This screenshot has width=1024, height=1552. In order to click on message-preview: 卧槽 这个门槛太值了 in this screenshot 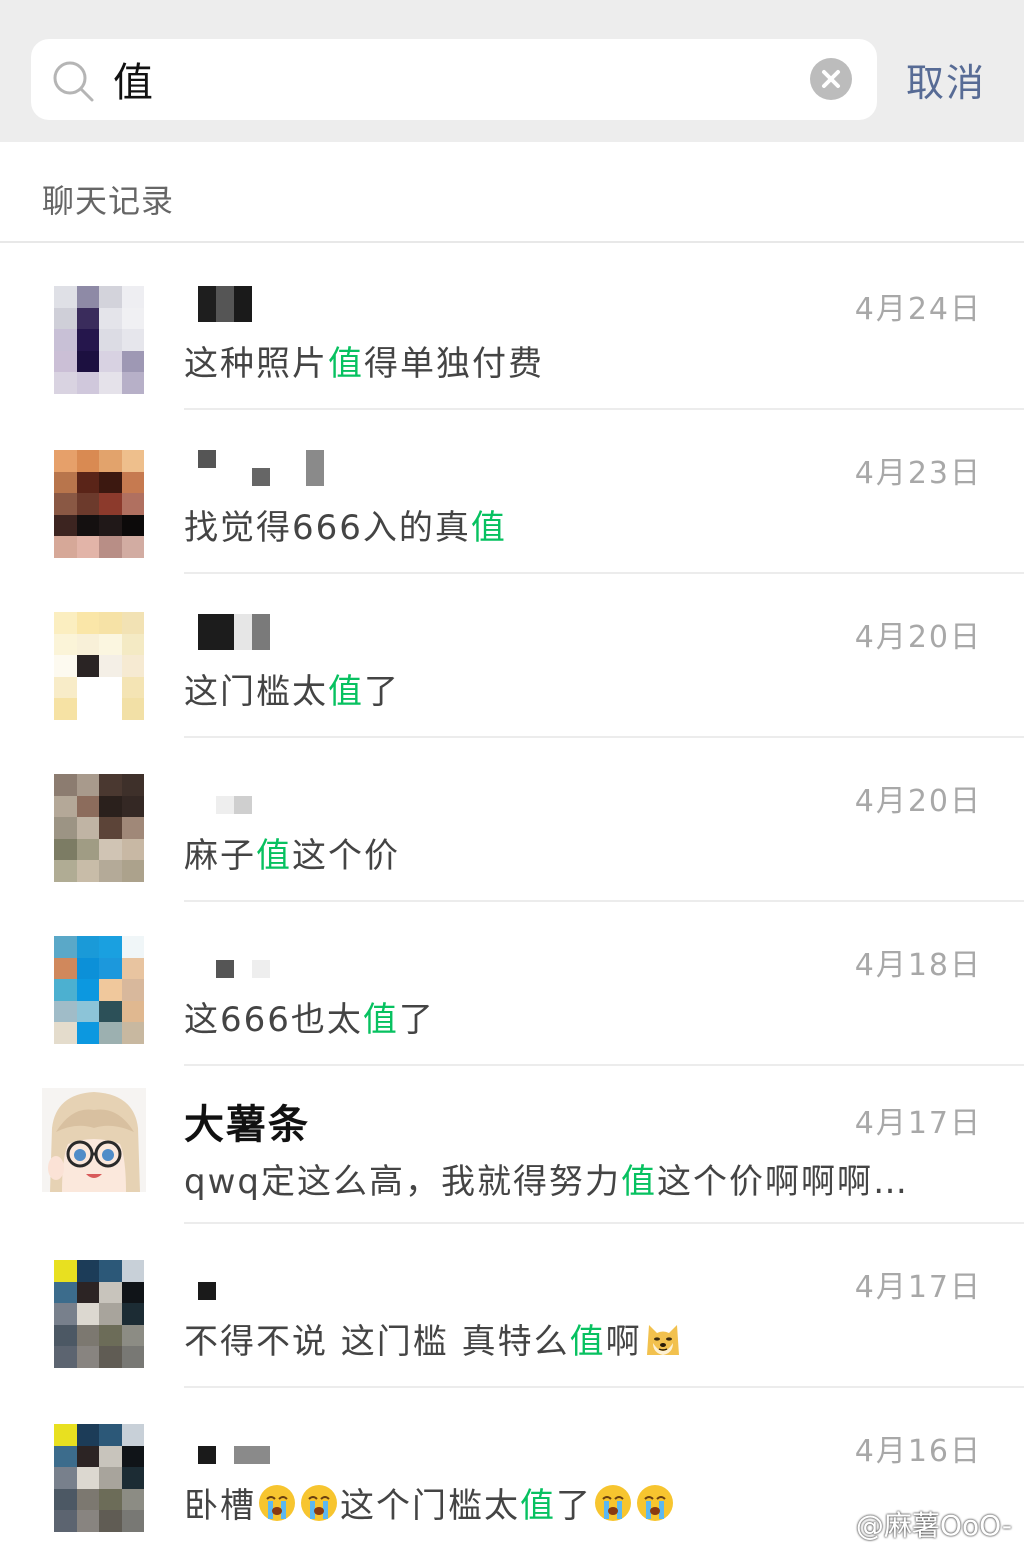, I will do `click(430, 1502)`.